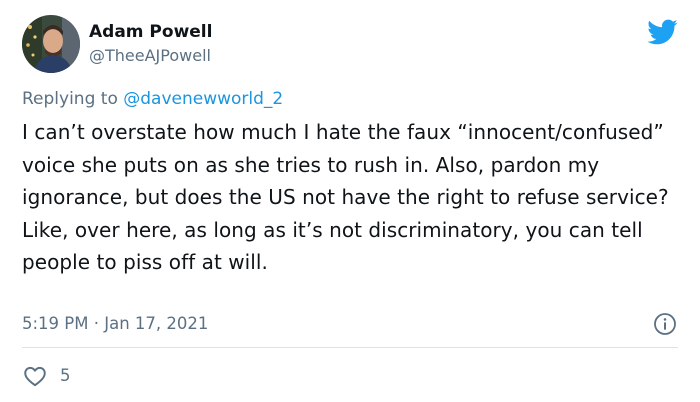  I want to click on author-handle: @TheeAJPowell, so click(150, 56).